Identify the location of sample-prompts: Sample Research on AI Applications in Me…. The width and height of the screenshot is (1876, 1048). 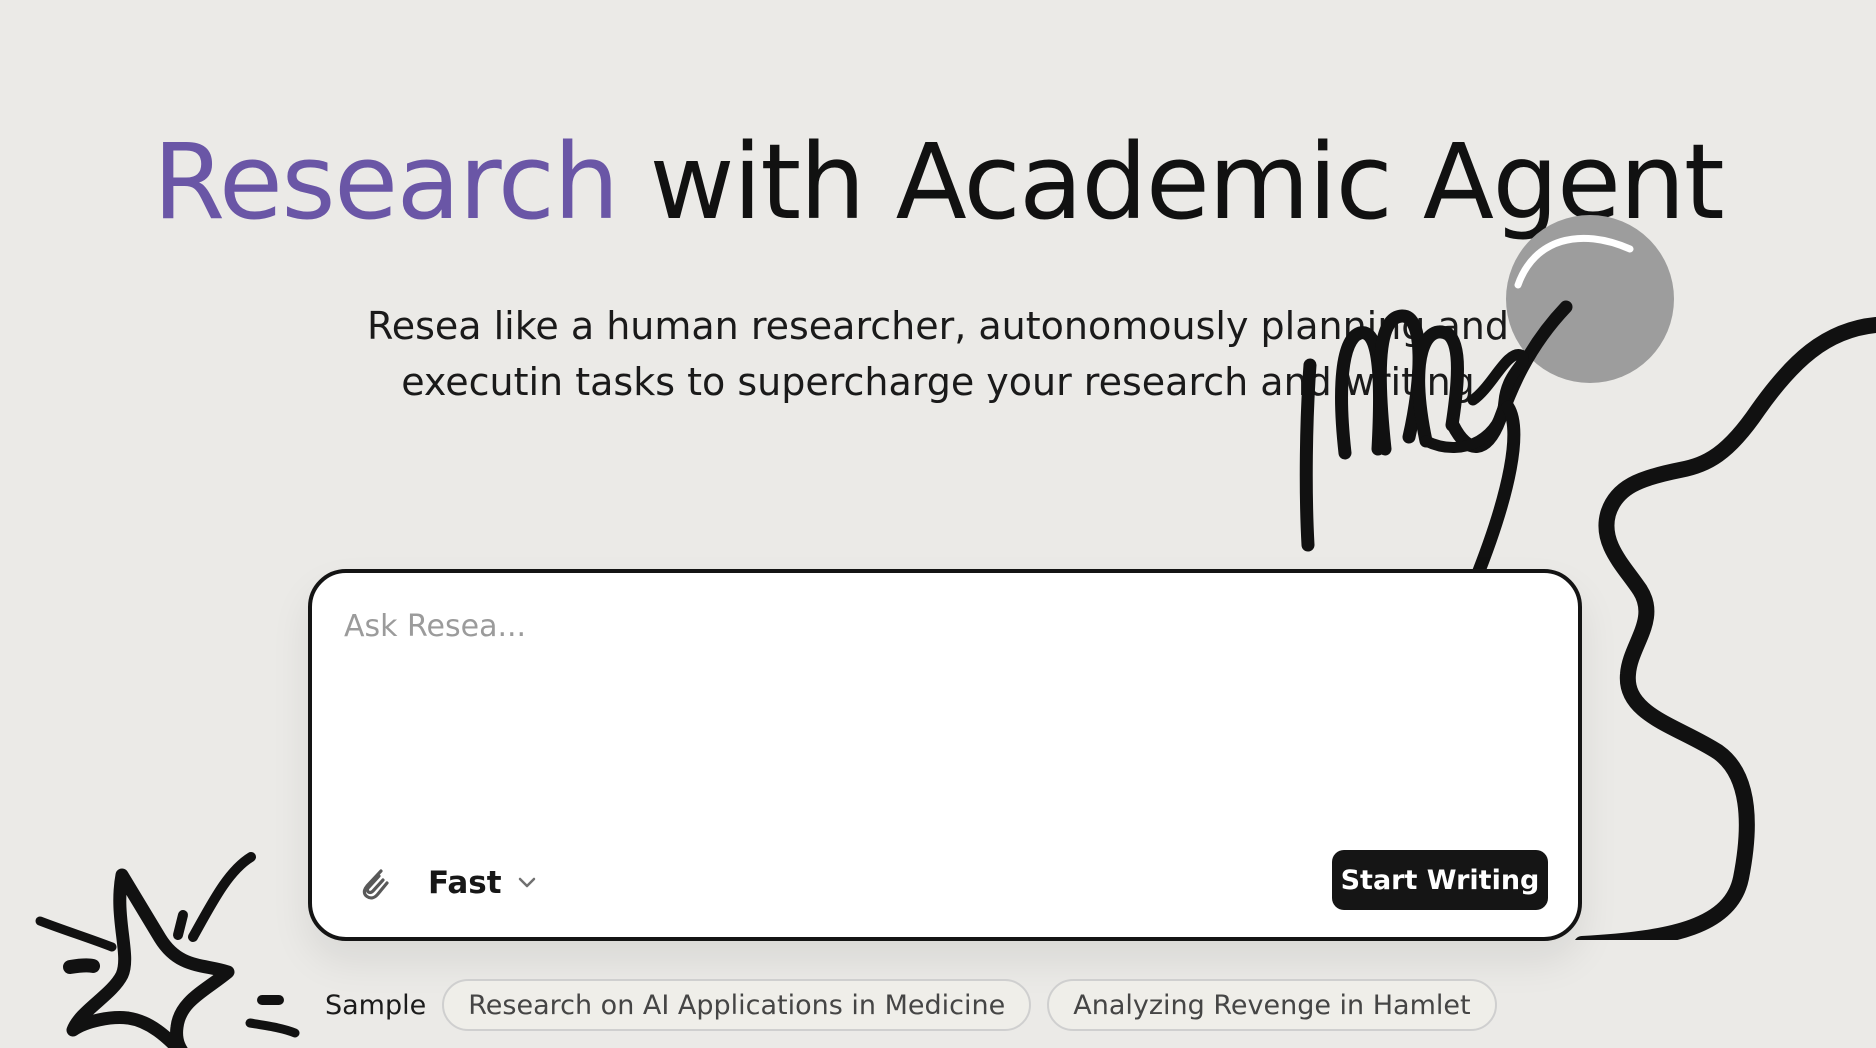
(911, 1005).